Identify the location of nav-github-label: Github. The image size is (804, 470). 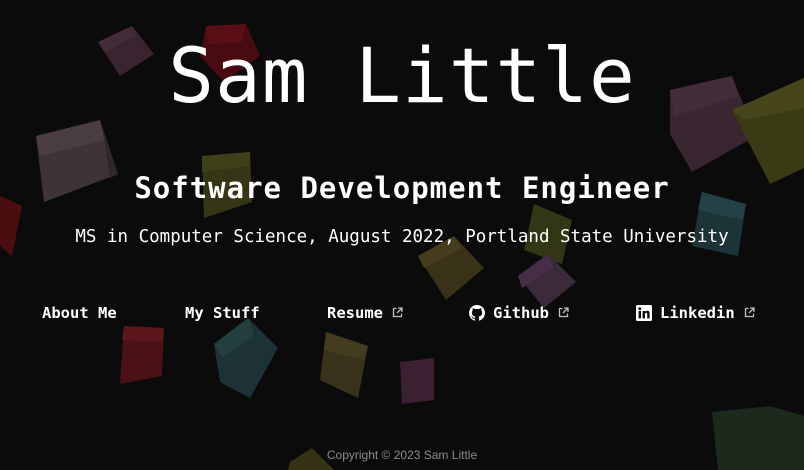
(521, 313).